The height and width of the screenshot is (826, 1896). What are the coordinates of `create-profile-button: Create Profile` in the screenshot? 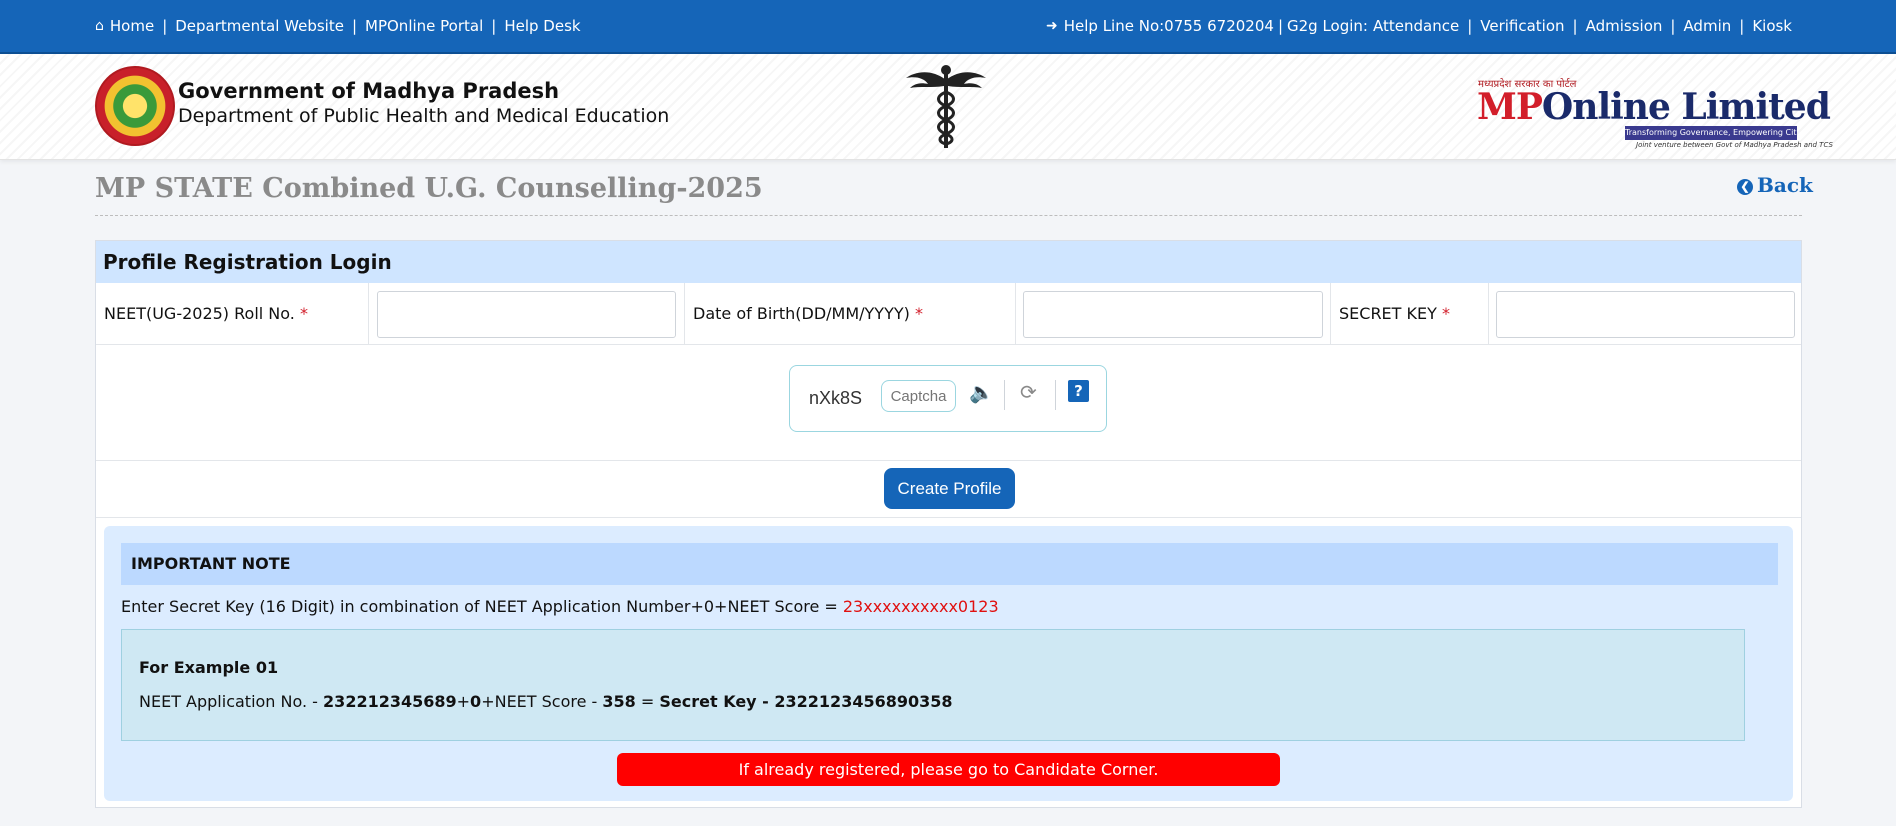 It's located at (949, 488).